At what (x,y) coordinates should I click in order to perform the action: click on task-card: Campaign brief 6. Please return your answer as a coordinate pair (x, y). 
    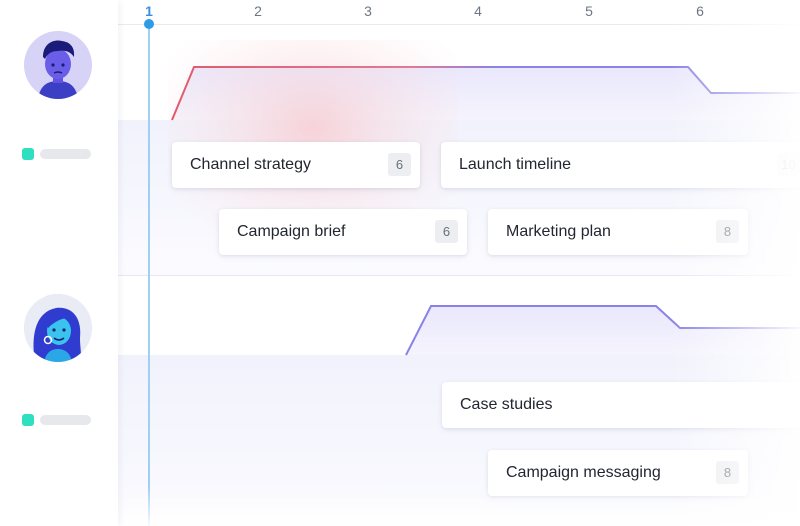
    Looking at the image, I should click on (343, 232).